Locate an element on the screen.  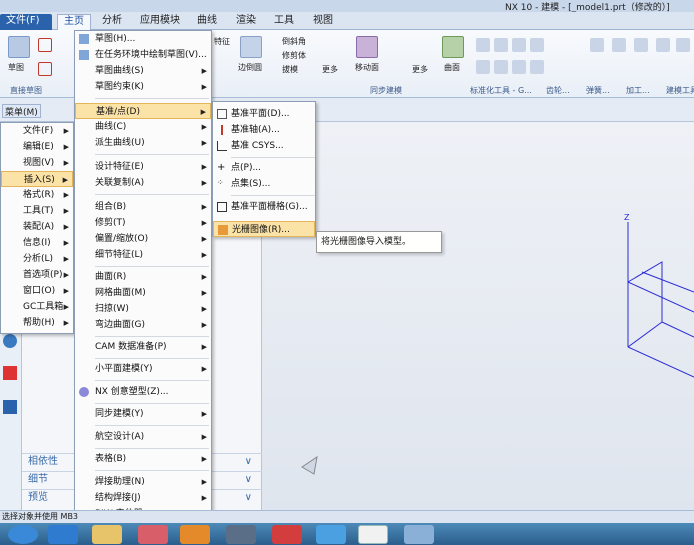
more-label-2: 更多 is located at coordinates (420, 69).